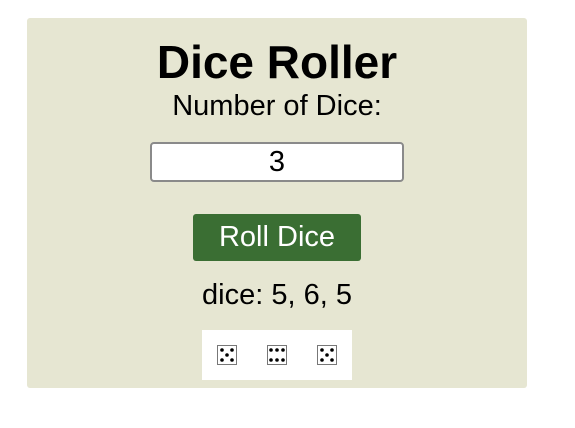 The image size is (575, 428). What do you see at coordinates (277, 237) in the screenshot?
I see `roll-dice-button: Roll Dice` at bounding box center [277, 237].